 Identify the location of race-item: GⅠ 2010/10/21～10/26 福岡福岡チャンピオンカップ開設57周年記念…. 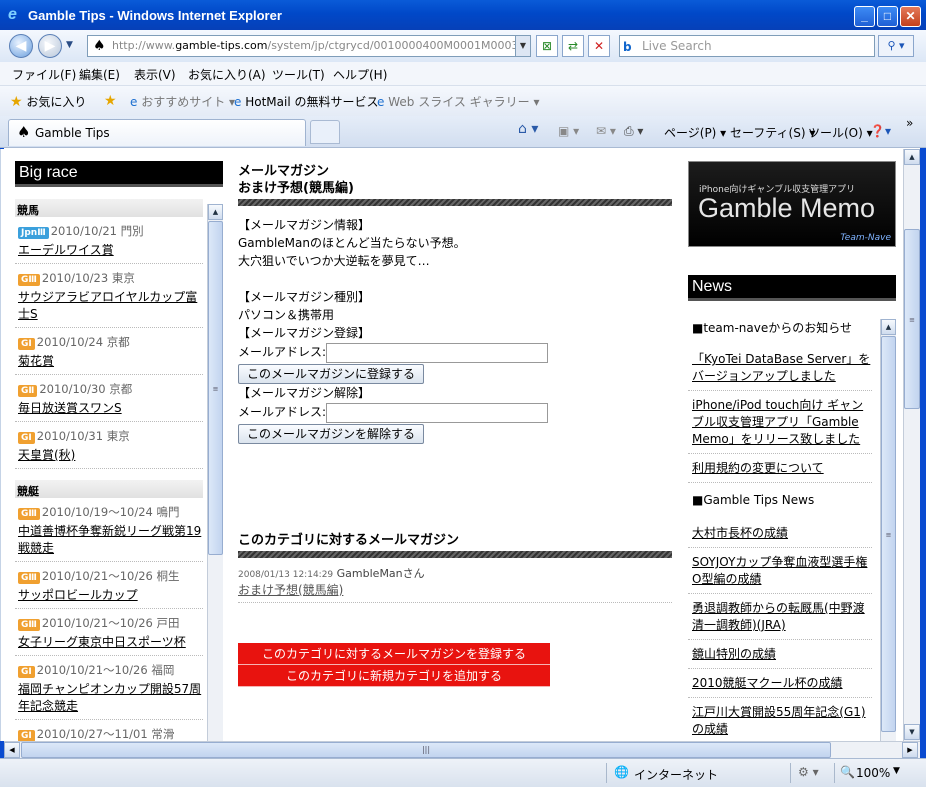
(109, 688).